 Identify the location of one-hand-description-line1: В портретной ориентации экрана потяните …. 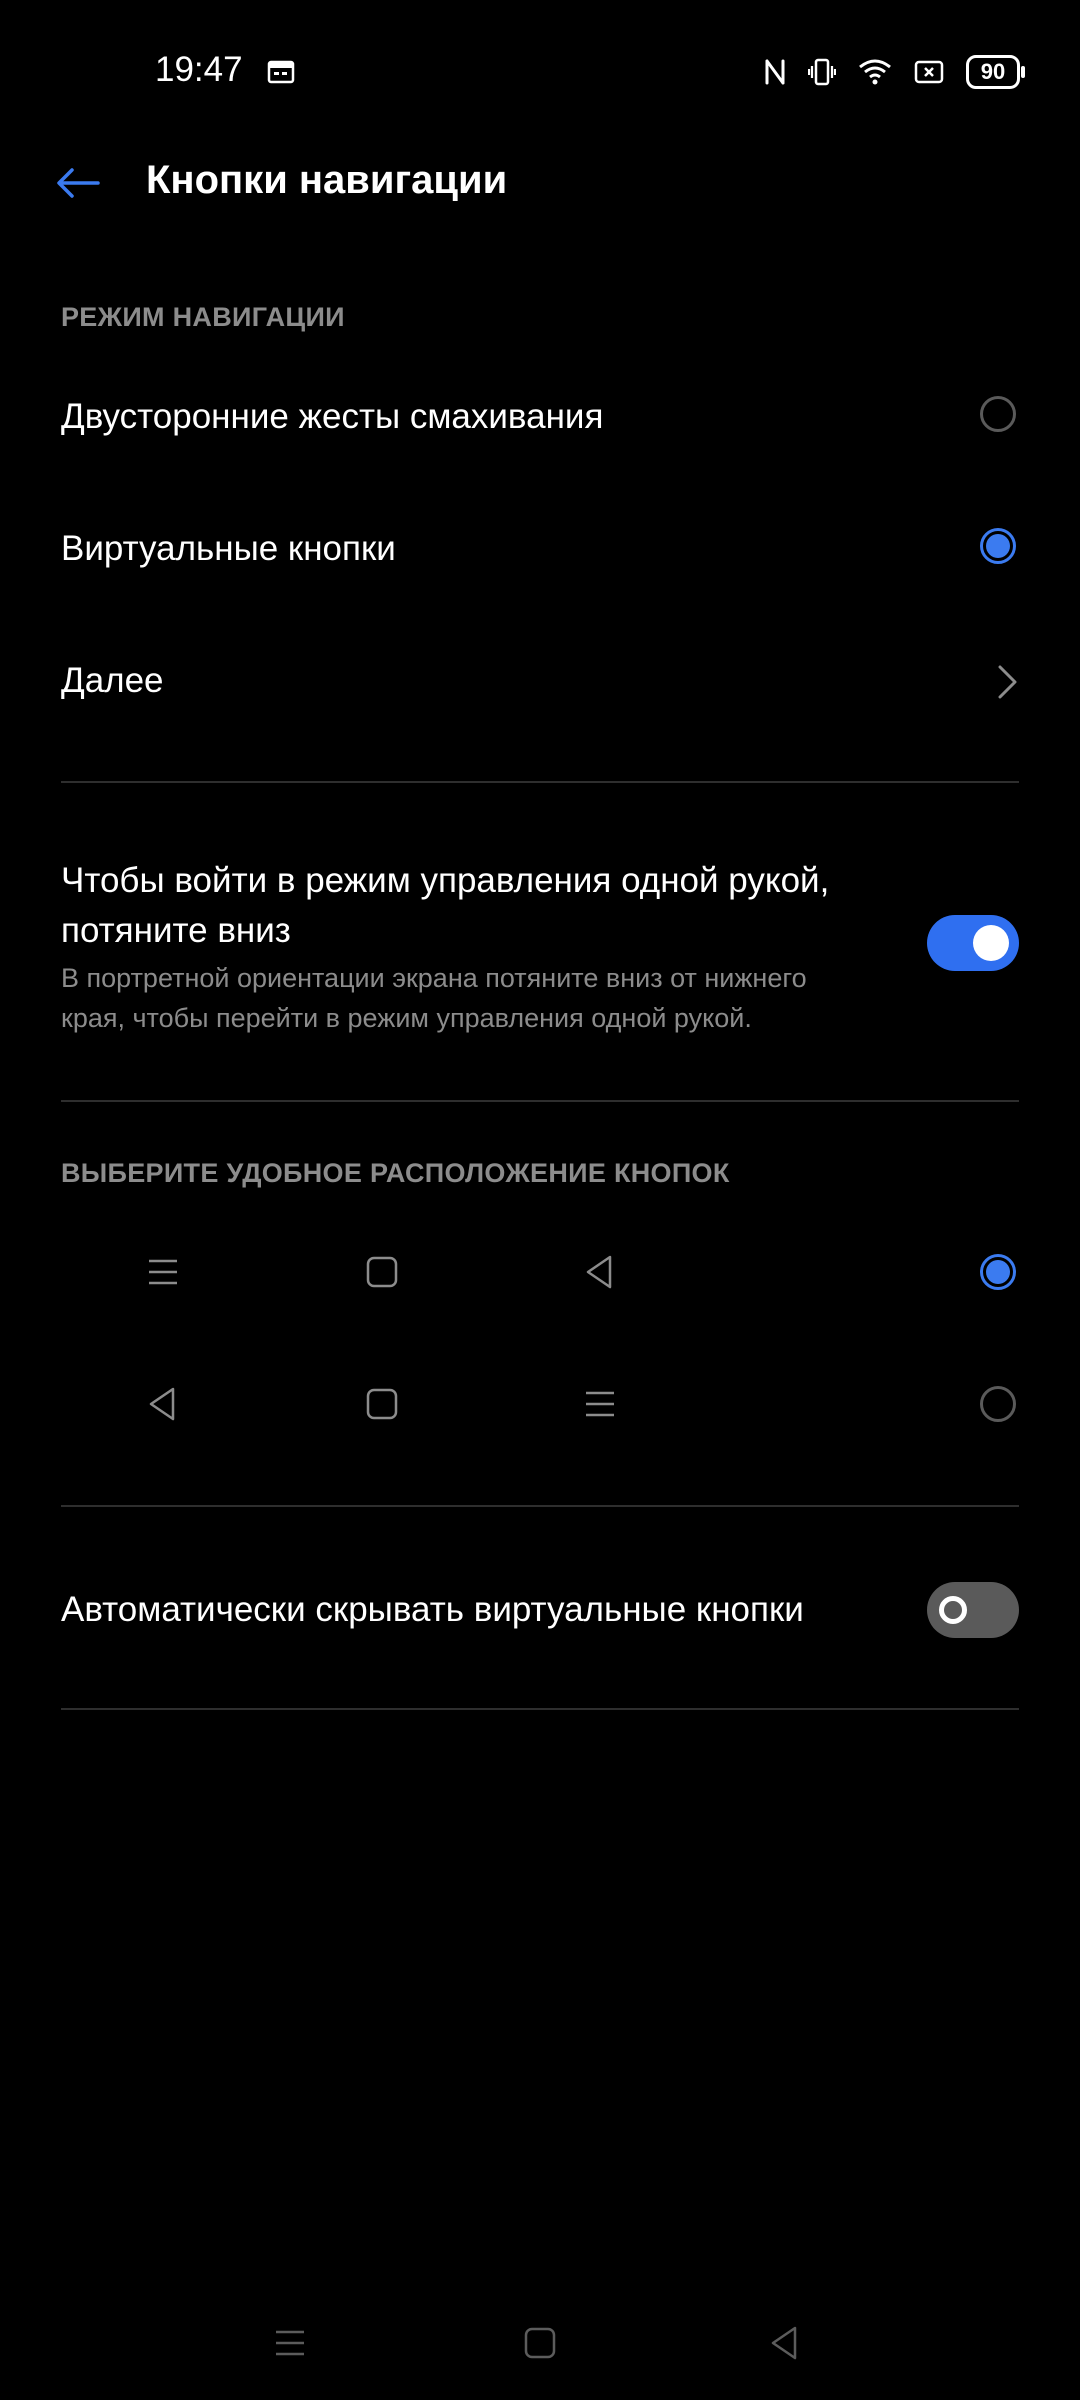
(434, 978).